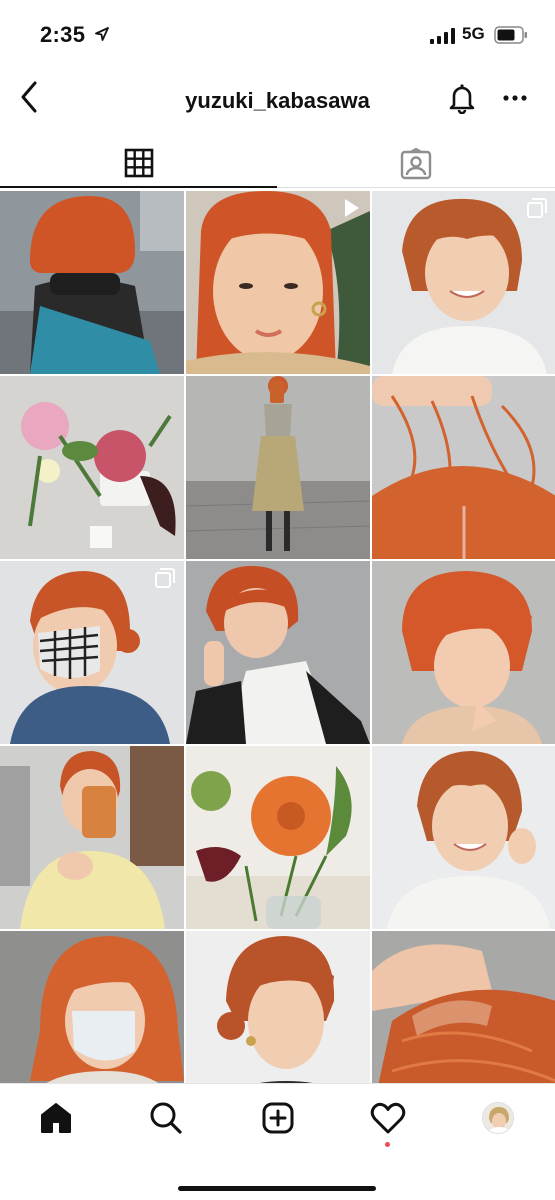 The image size is (555, 1200). Describe the element at coordinates (352, 208) in the screenshot. I see `video-icon` at that location.